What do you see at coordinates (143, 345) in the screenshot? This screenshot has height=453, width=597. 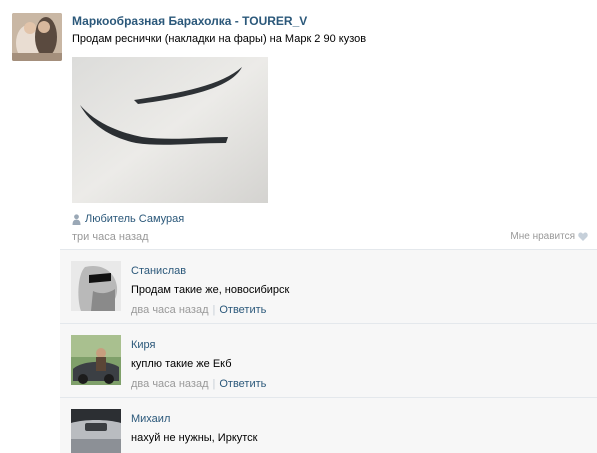 I see `reply-author-link: Киря` at bounding box center [143, 345].